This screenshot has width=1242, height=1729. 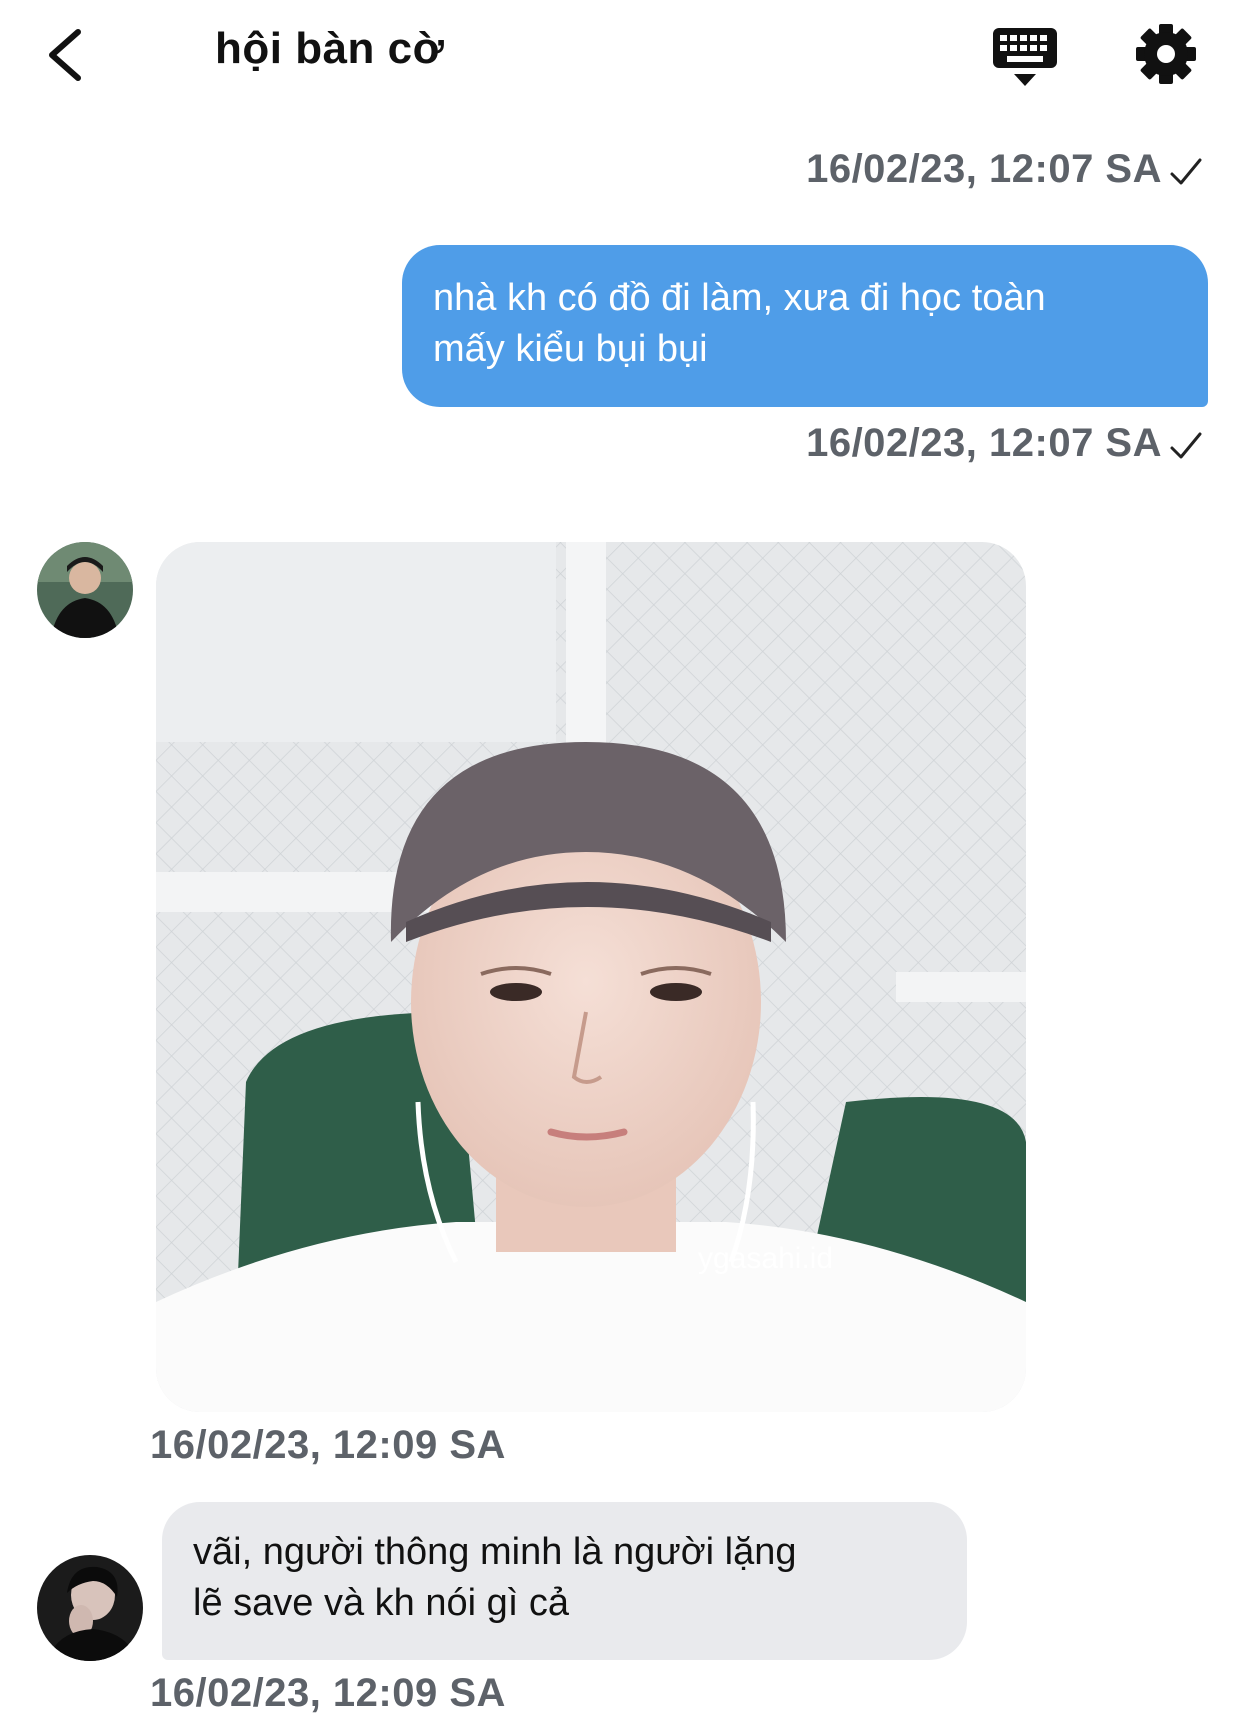 I want to click on message-text-line: vãi, người thông minh là người lặng, so click(x=495, y=1552).